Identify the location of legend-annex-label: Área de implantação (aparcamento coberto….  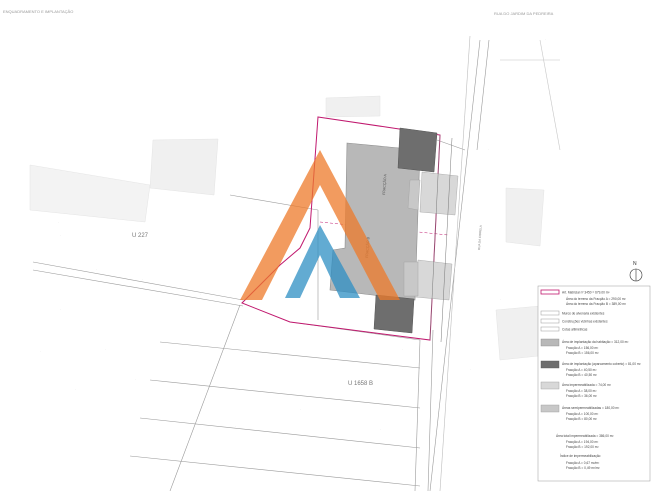
(601, 364).